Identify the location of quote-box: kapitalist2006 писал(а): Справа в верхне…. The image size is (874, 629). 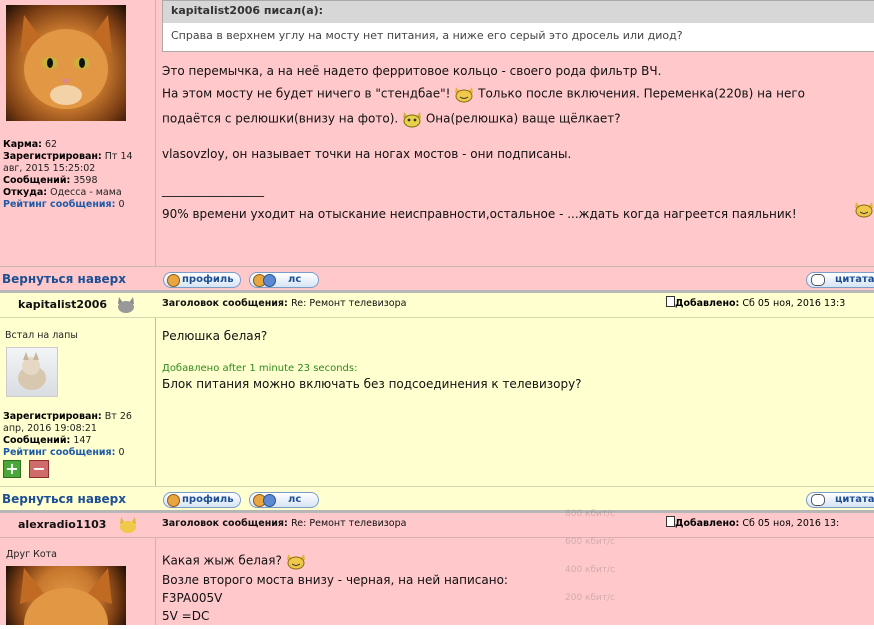
(518, 26).